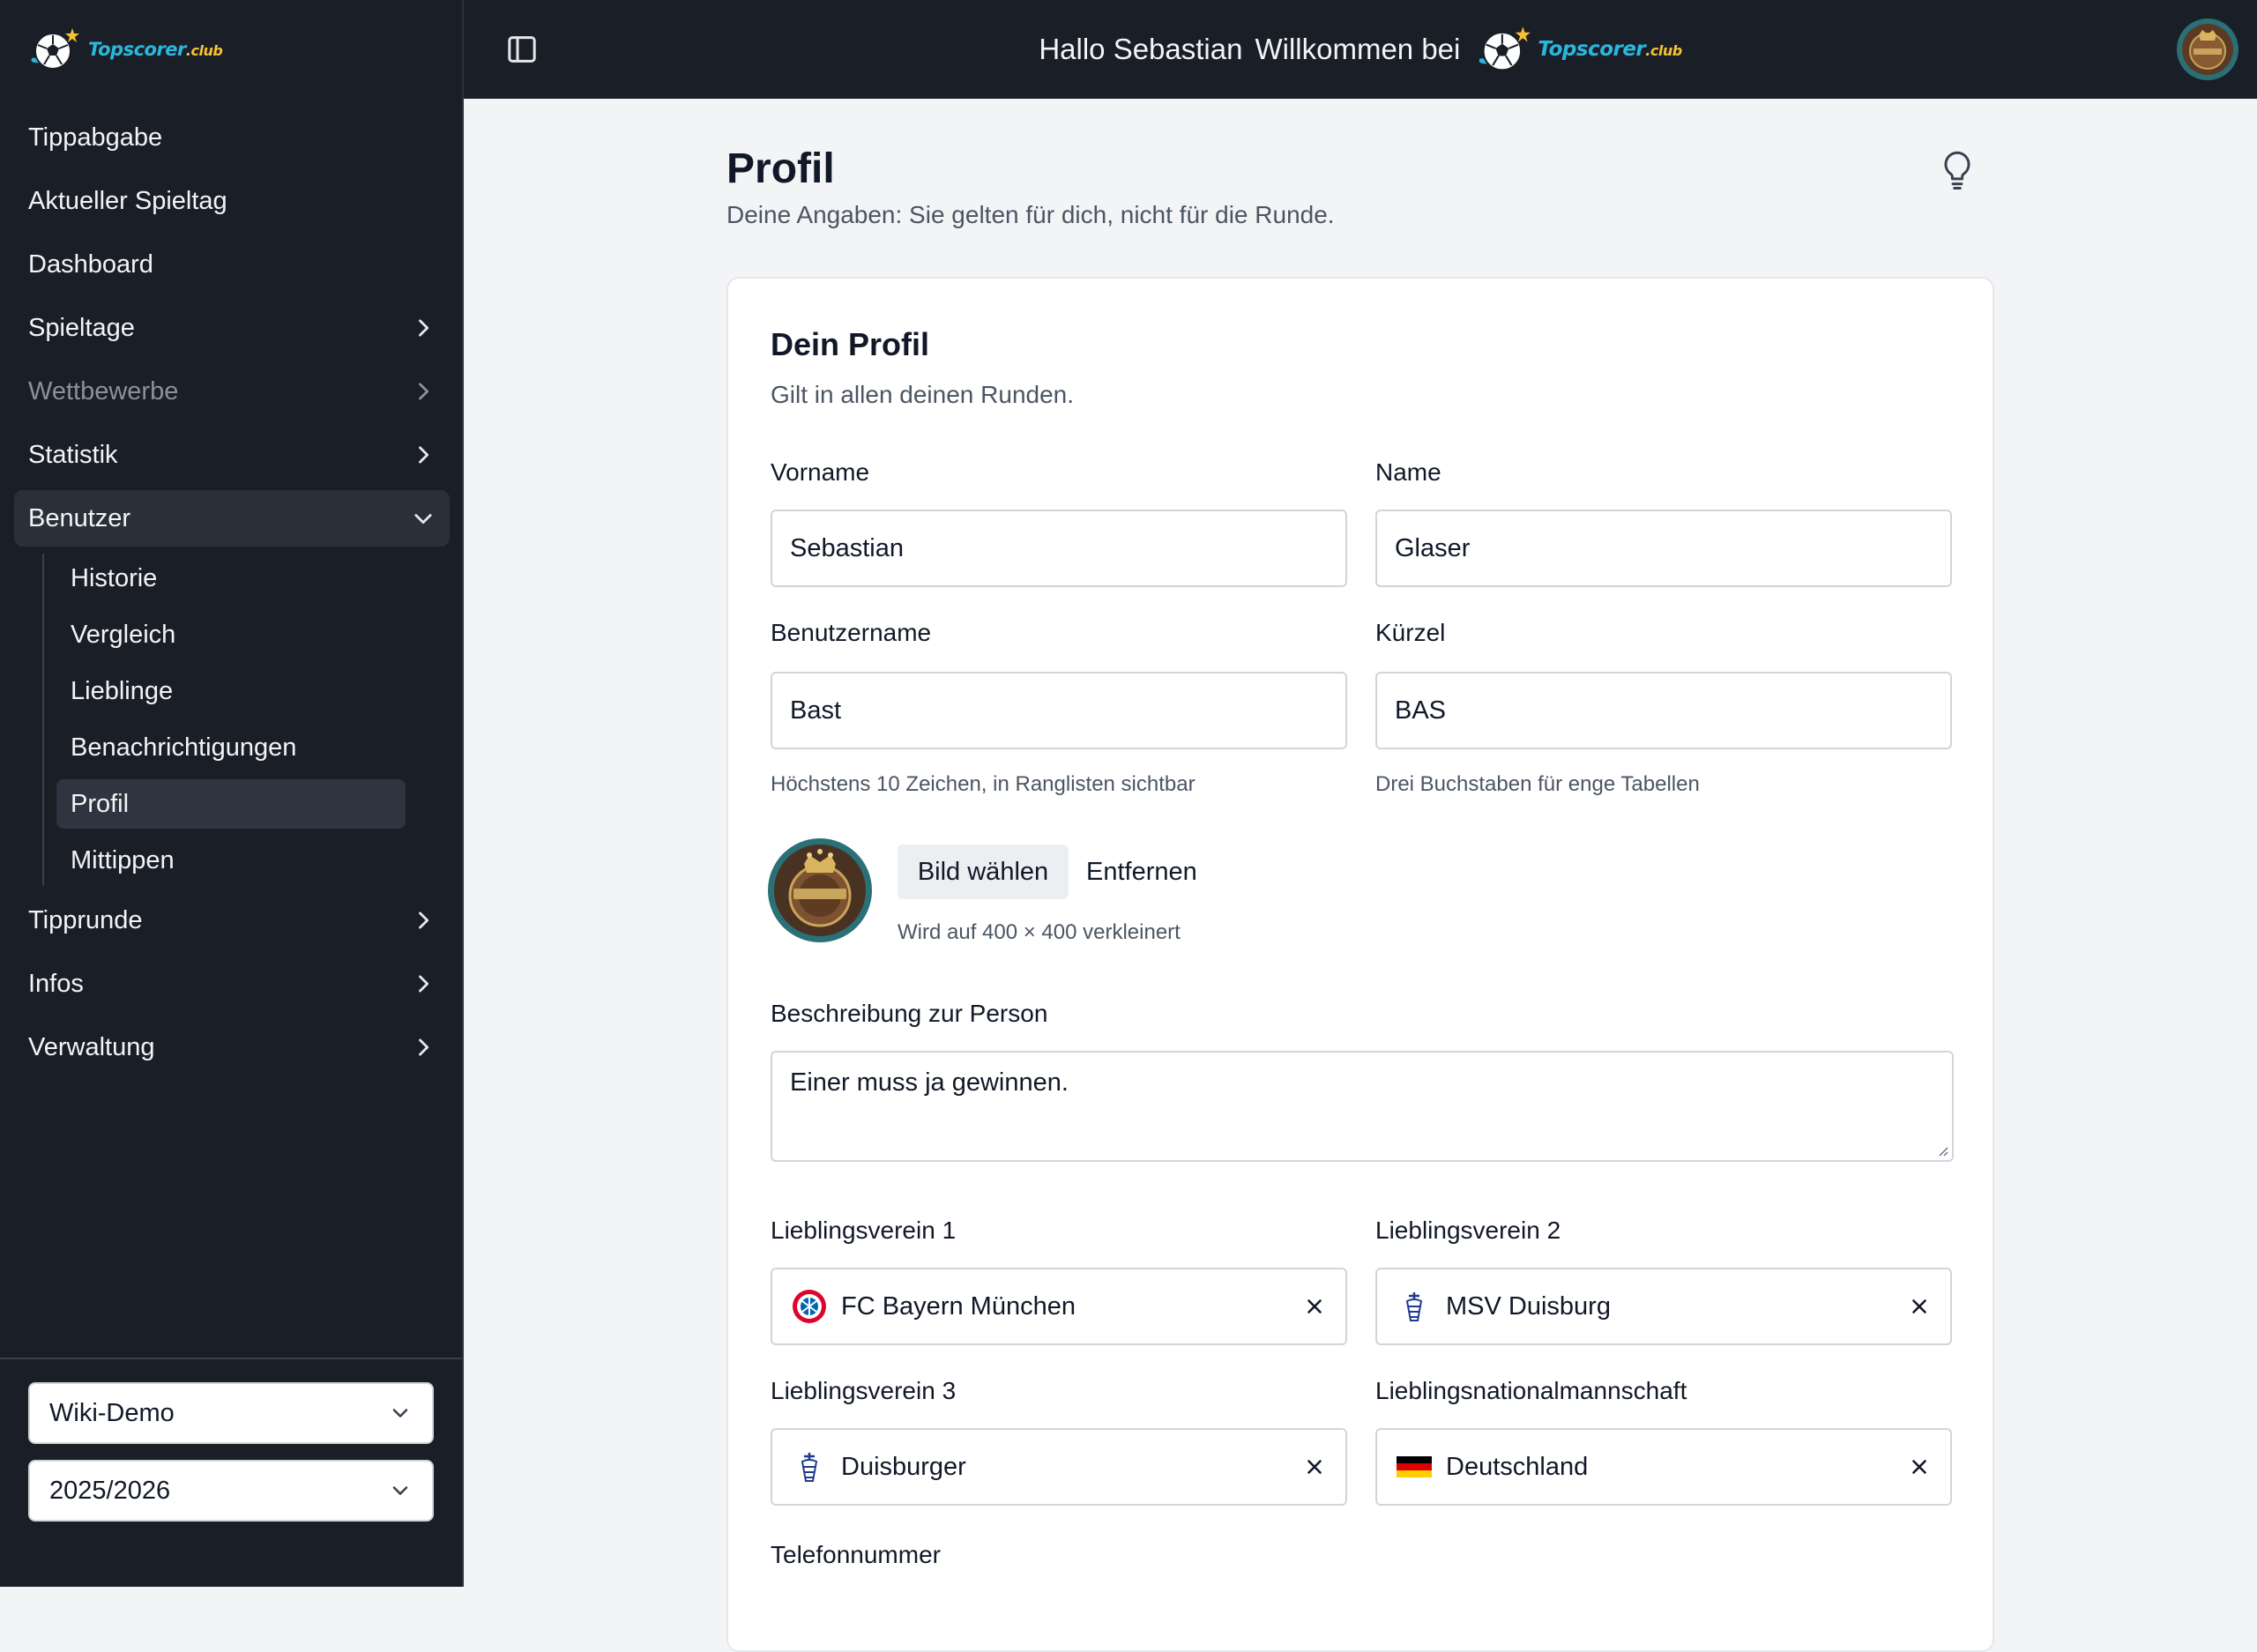 This screenshot has width=2257, height=1652. Describe the element at coordinates (1314, 1466) in the screenshot. I see `clear-club3-icon` at that location.